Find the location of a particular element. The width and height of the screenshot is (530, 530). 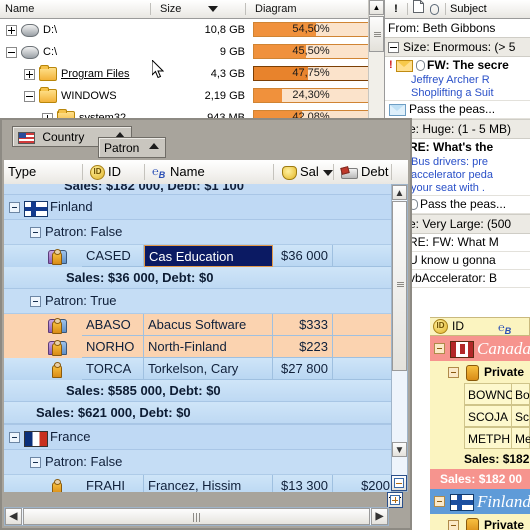

grid-data-row: TORCA Torkelson, Cary $27 800 is located at coordinates (197, 369).